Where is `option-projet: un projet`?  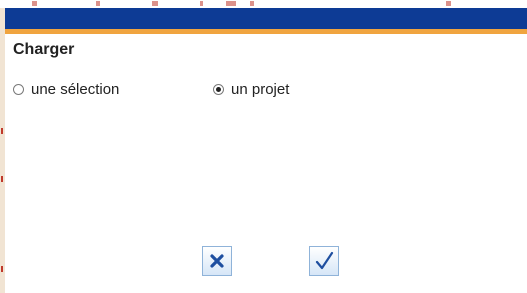 option-projet: un projet is located at coordinates (251, 89).